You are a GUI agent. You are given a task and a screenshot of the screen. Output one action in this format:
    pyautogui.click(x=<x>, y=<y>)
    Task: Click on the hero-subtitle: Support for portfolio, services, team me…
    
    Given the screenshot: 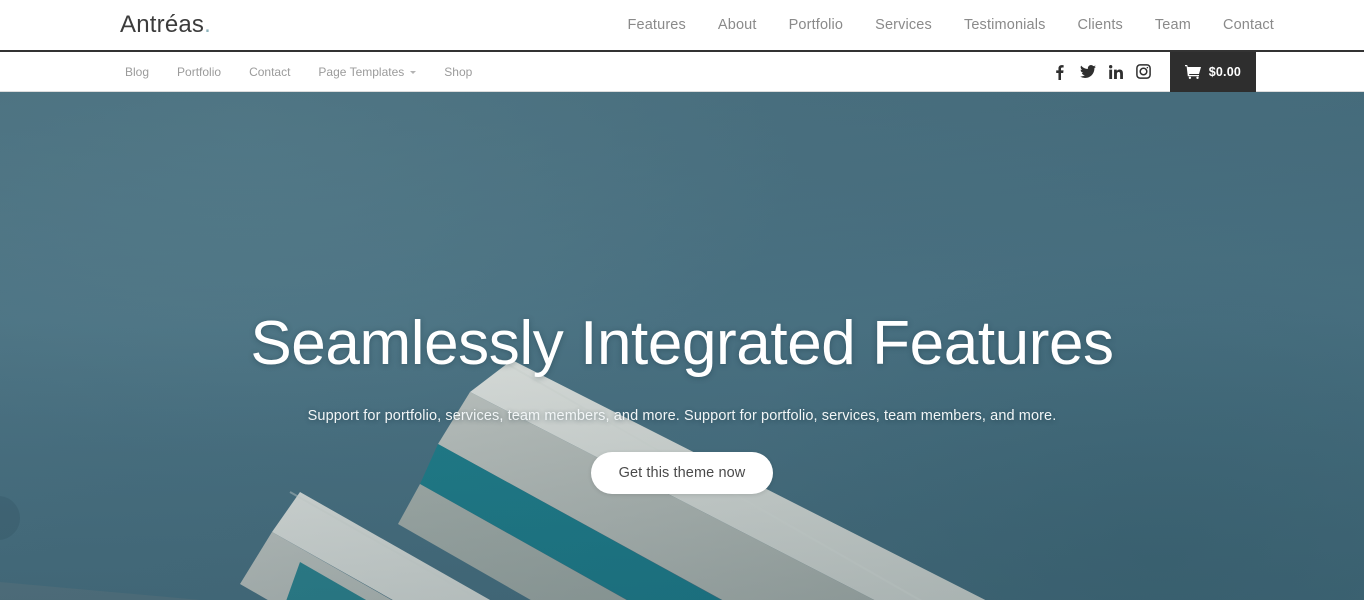 What is the action you would take?
    pyautogui.click(x=682, y=416)
    